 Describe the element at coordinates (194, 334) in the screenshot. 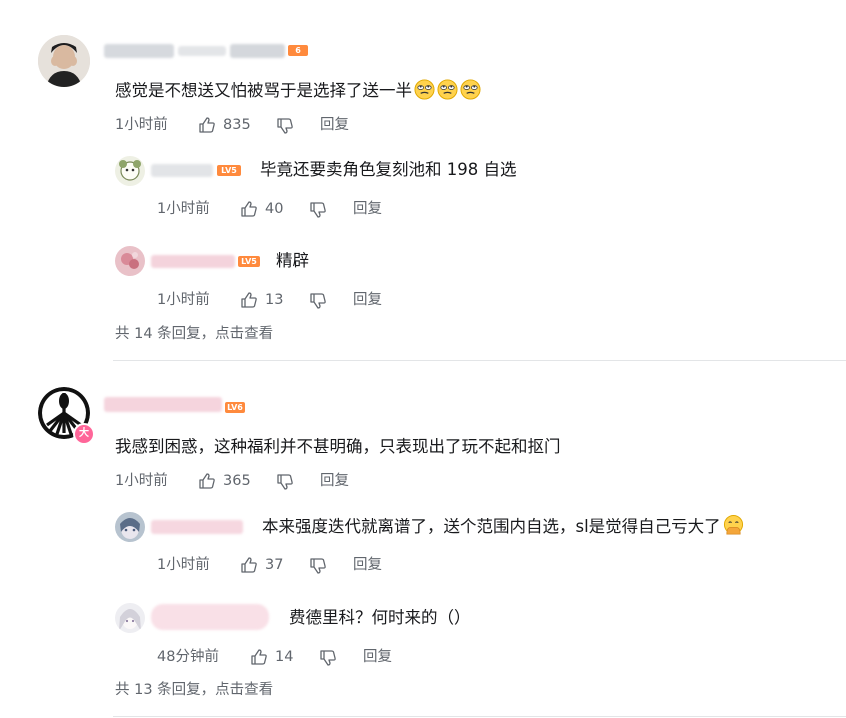

I see `view-more-replies: 共 14 条回复，点击查看` at that location.